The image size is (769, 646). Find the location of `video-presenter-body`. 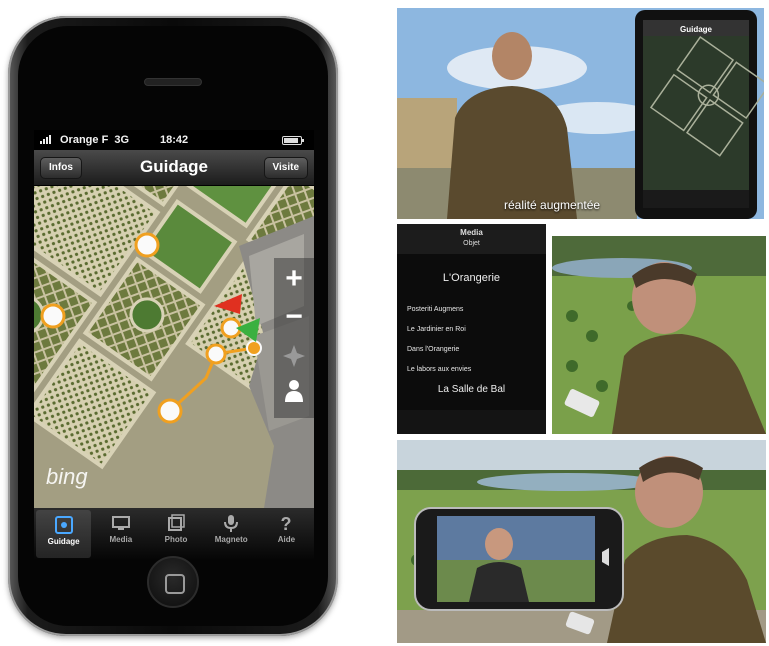

video-presenter-body is located at coordinates (499, 582).